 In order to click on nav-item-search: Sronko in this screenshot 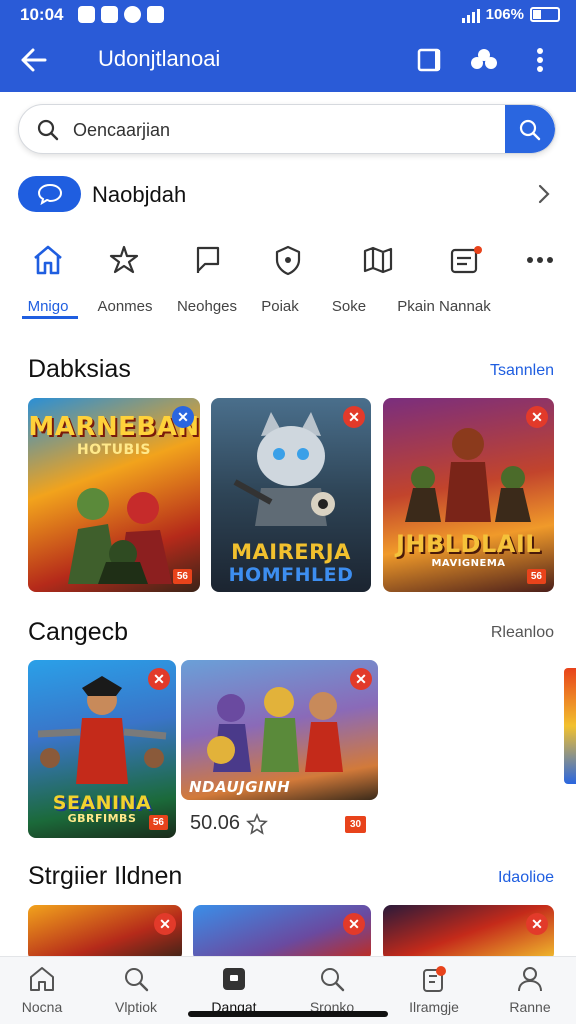, I will do `click(332, 989)`.